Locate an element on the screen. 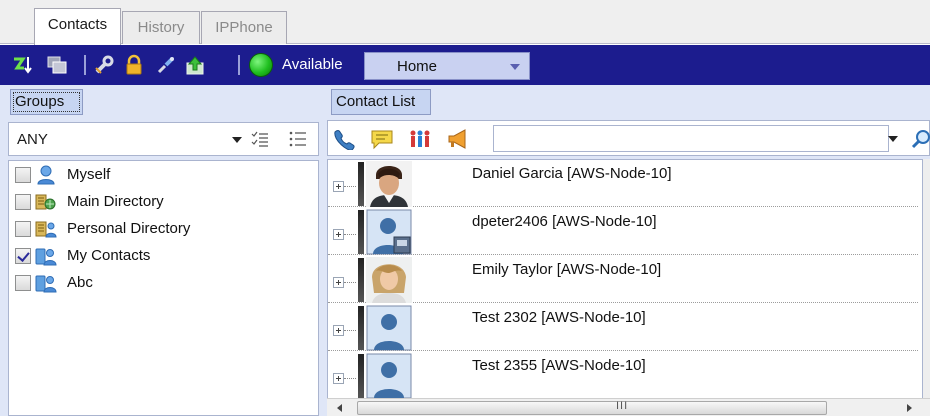 The image size is (930, 416). presence-status-label: Available is located at coordinates (312, 64).